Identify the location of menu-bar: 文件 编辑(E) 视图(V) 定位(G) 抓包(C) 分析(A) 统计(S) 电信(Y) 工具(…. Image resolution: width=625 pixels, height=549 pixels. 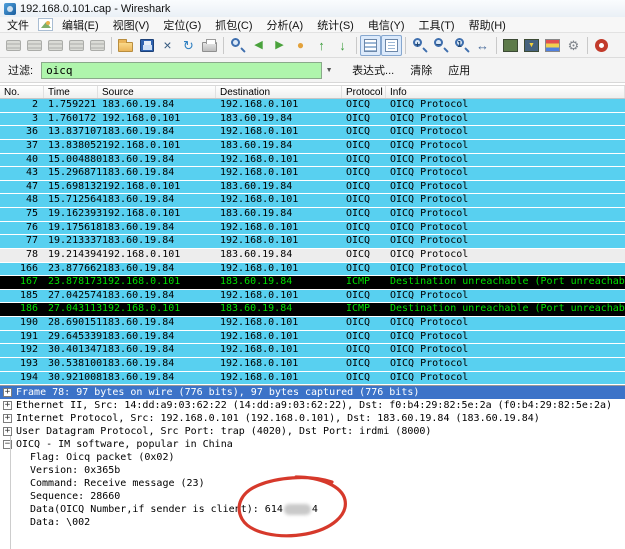
(312, 24).